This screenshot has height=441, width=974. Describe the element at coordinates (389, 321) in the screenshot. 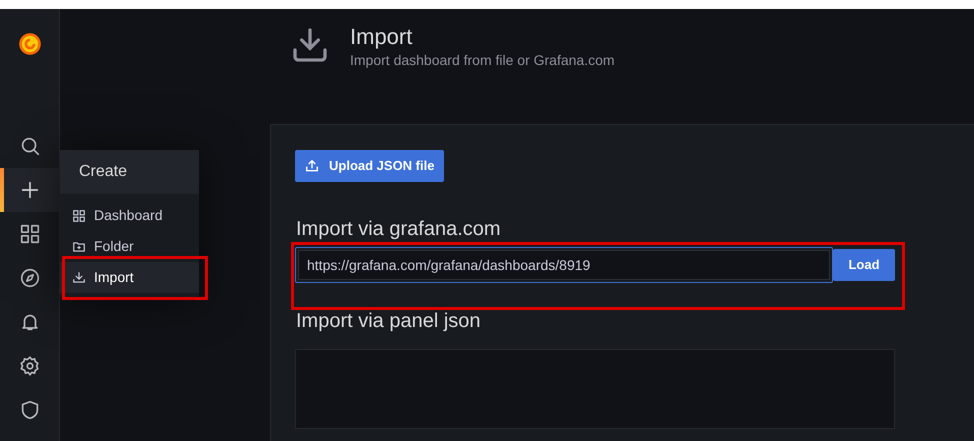

I see `section-heading: Import via panel json` at that location.